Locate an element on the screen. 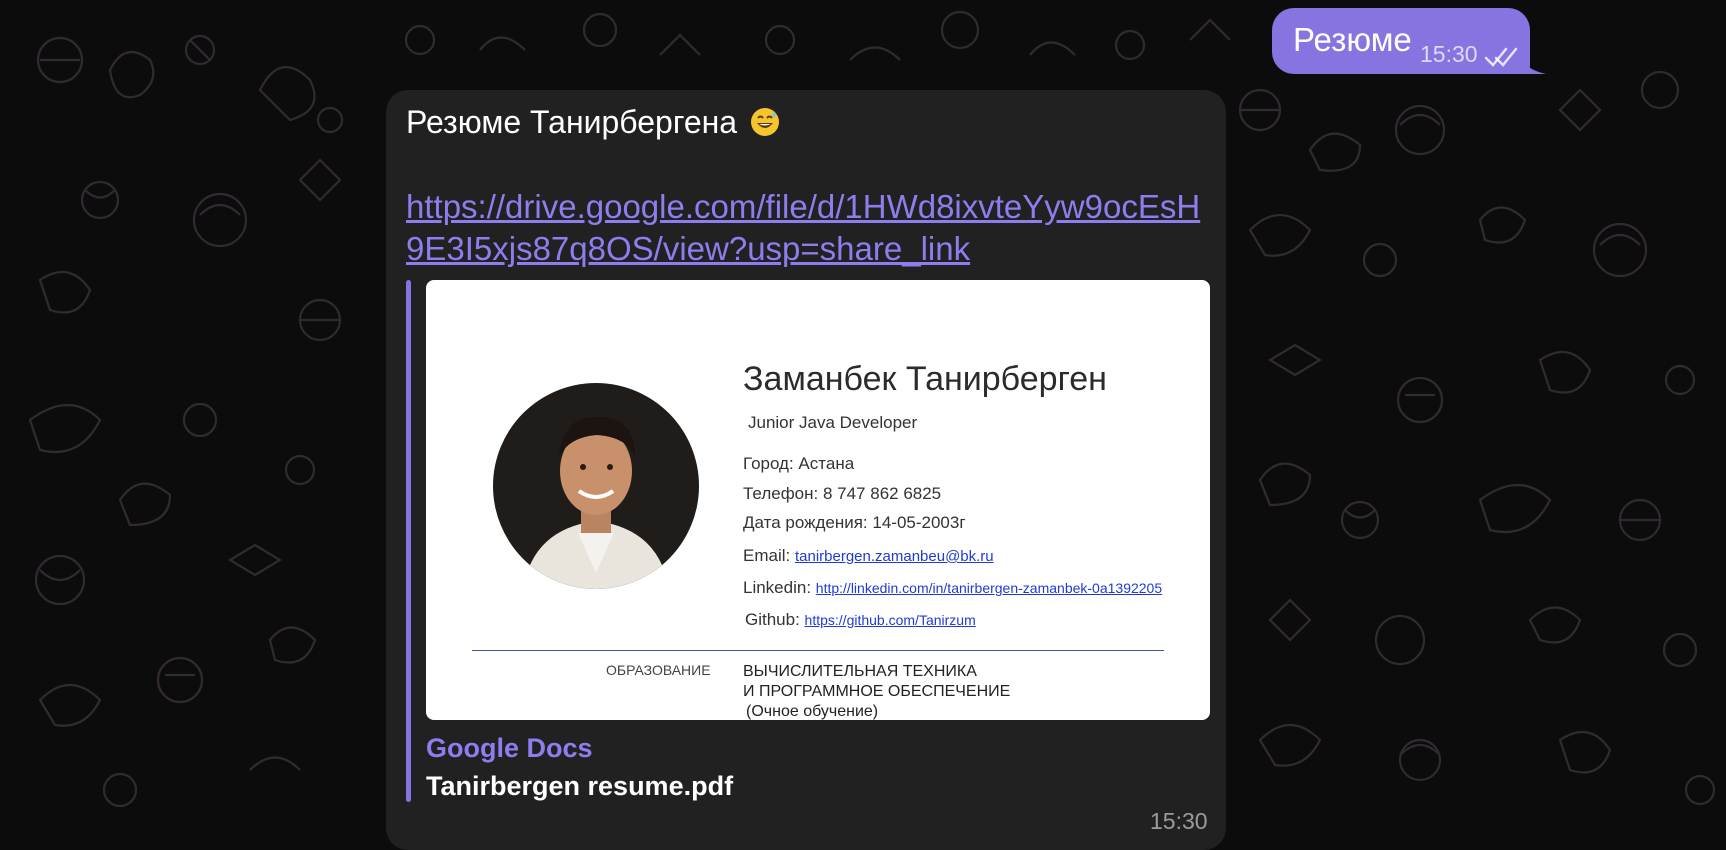 Image resolution: width=1726 pixels, height=850 pixels. cv-education-line: (Очное обучение) is located at coordinates (812, 711).